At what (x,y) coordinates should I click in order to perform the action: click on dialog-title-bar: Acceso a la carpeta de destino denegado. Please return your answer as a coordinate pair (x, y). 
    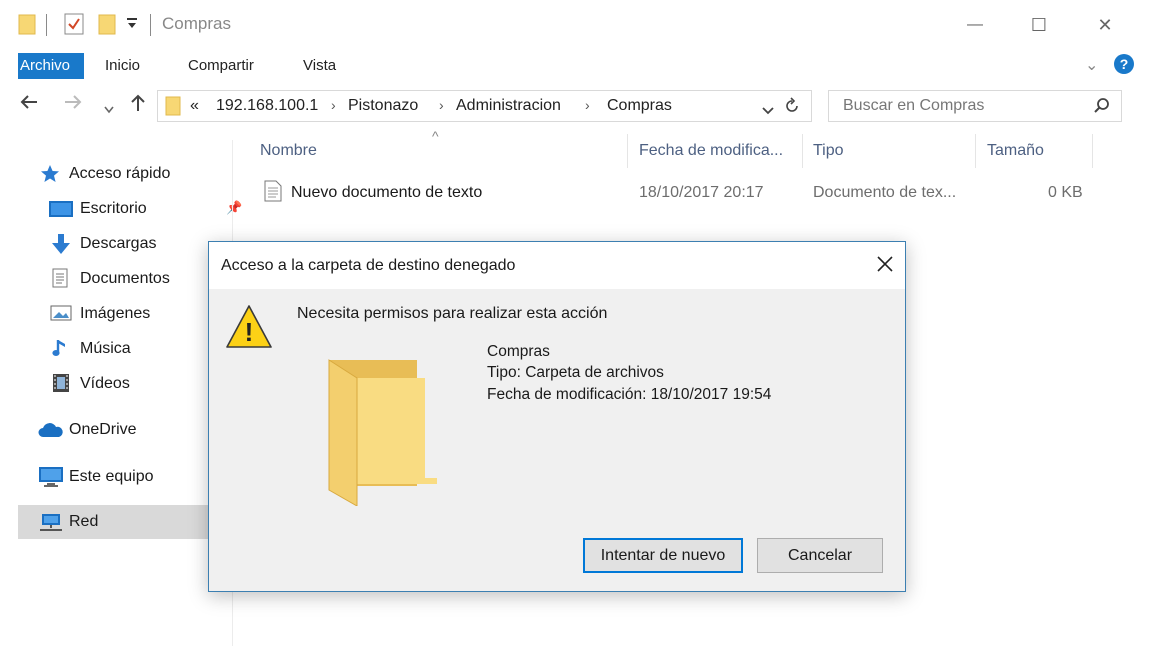
    Looking at the image, I should click on (557, 265).